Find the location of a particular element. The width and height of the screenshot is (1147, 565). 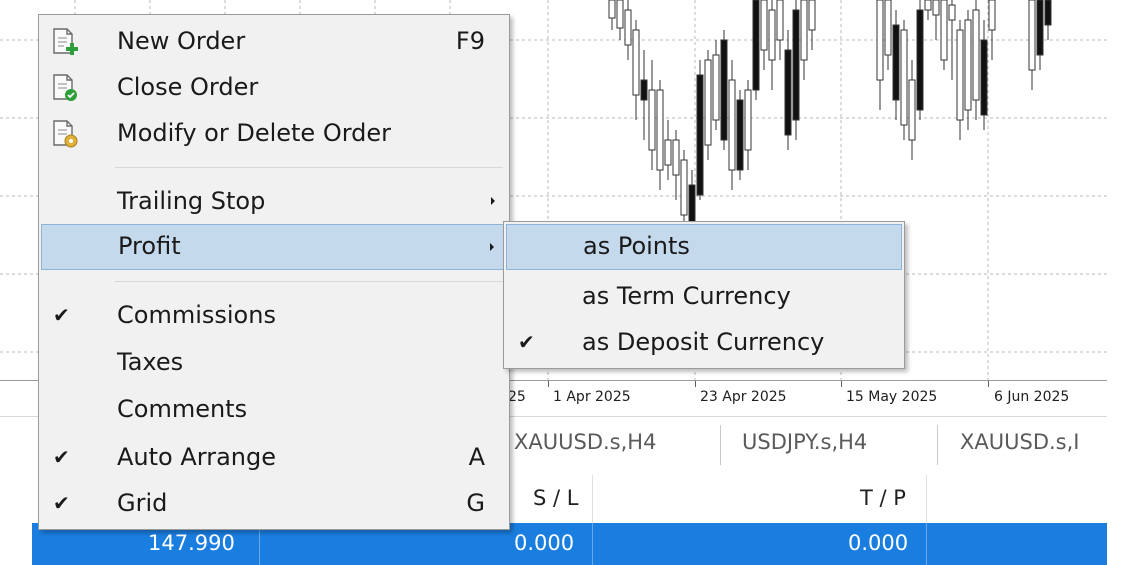

menu-item-label: as Points is located at coordinates (636, 246).